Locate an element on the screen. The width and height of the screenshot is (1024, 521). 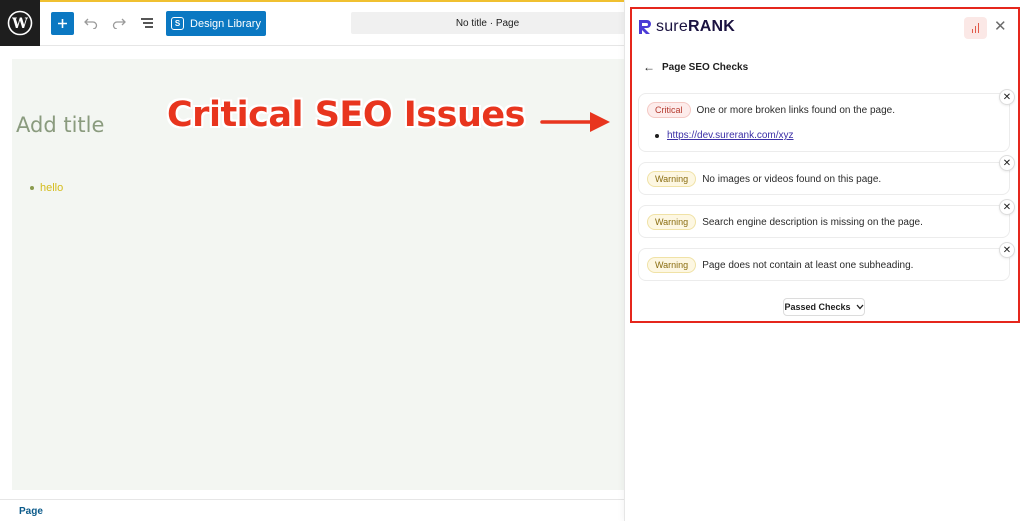
add-block-button is located at coordinates (62, 23).